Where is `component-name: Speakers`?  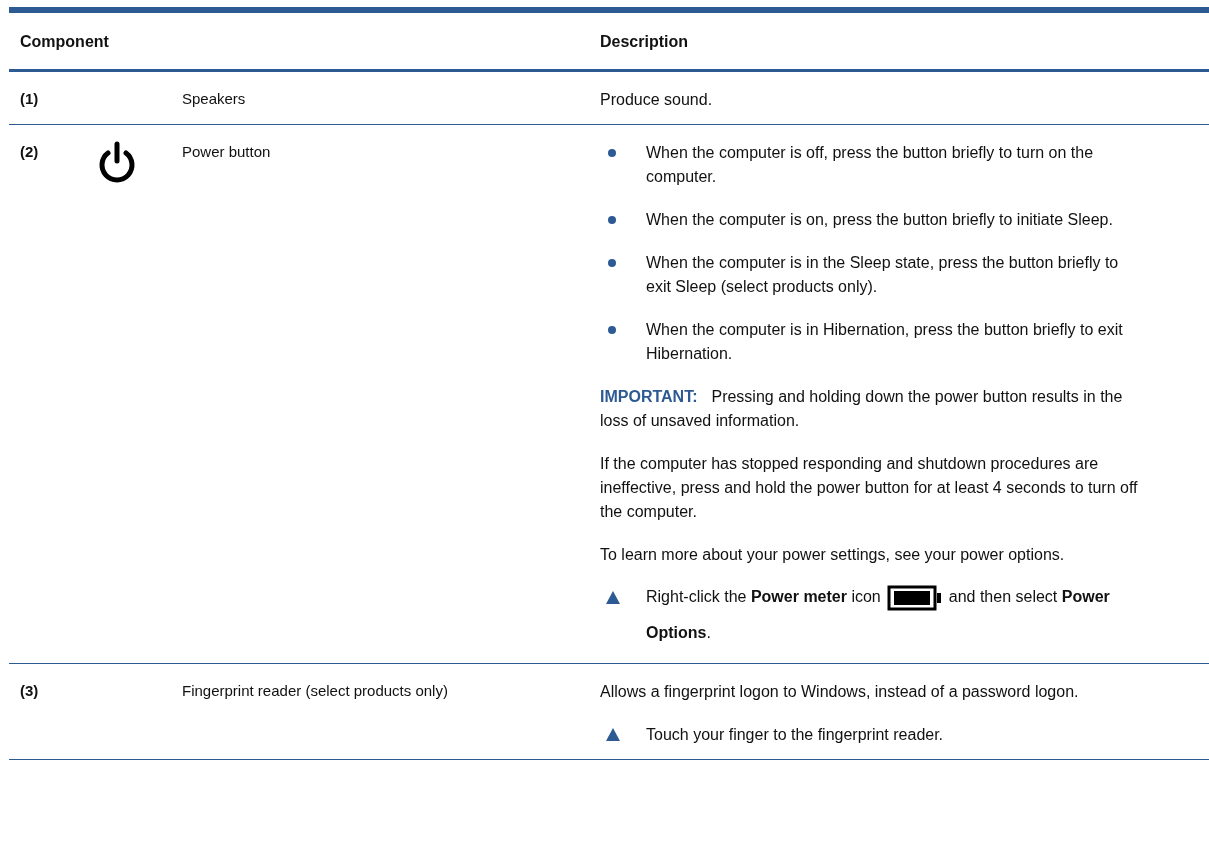 component-name: Speakers is located at coordinates (214, 99).